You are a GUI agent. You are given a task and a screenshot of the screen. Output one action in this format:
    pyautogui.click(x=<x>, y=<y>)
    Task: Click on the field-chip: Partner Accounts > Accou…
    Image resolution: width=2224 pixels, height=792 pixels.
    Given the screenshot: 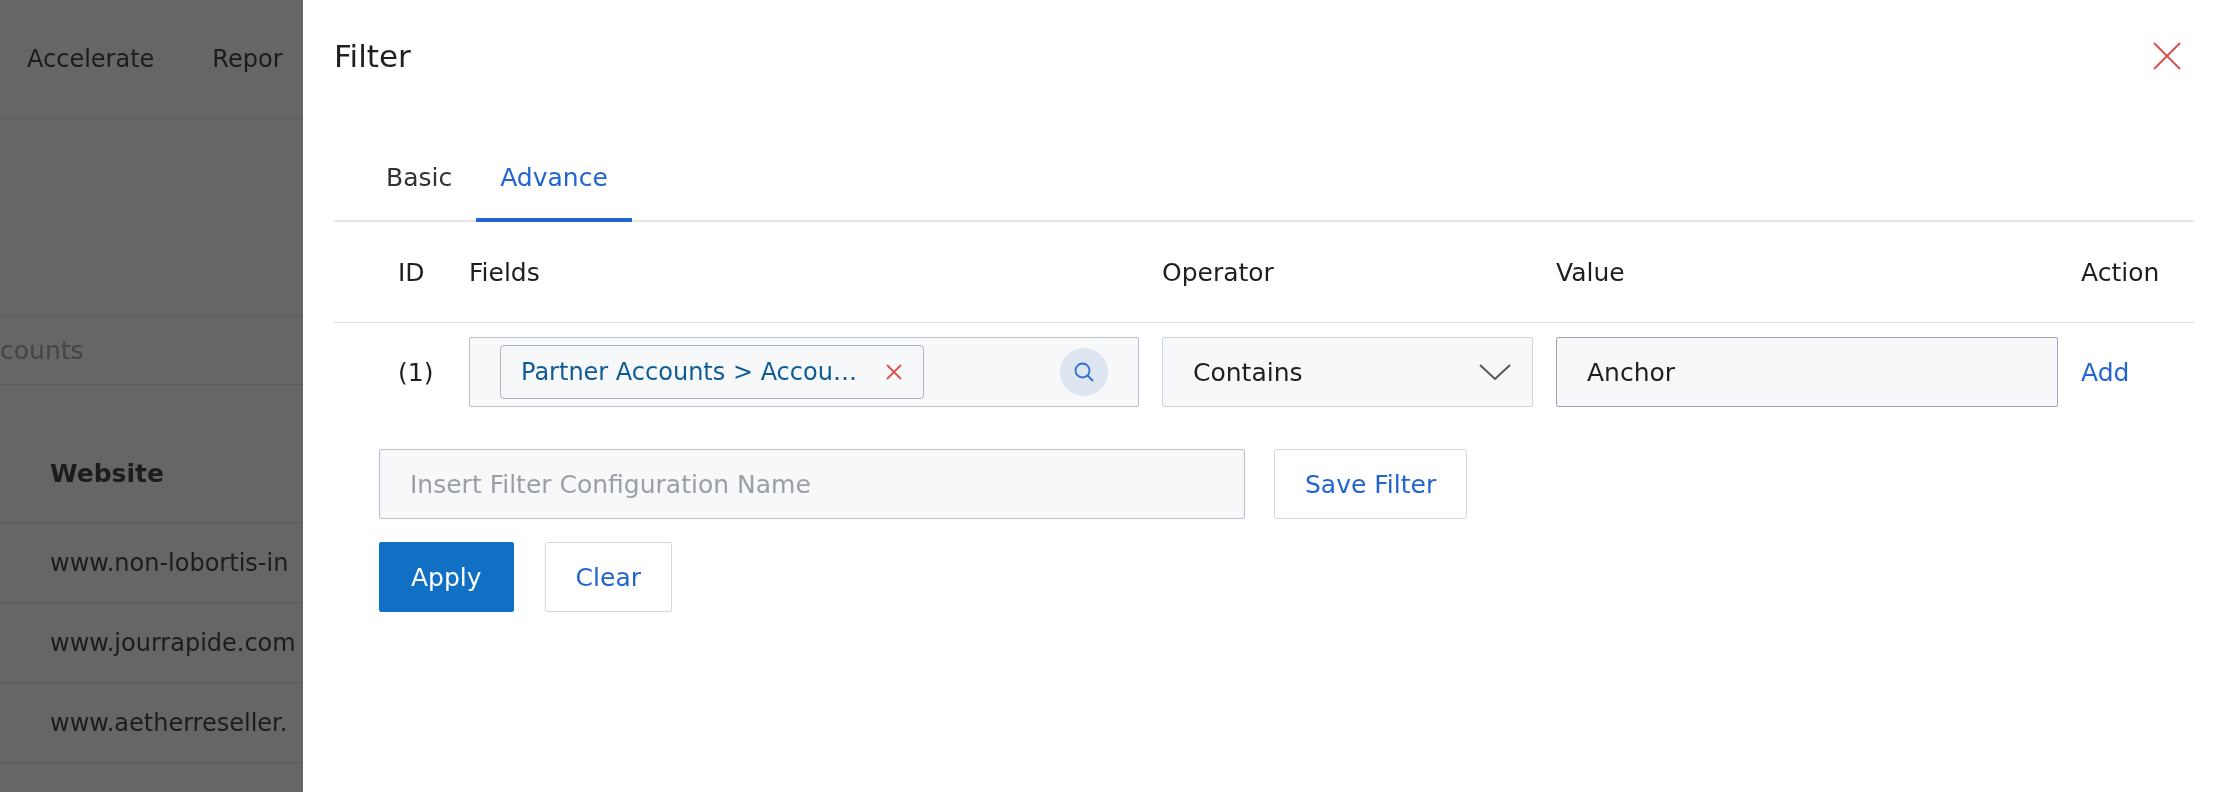 What is the action you would take?
    pyautogui.click(x=712, y=372)
    